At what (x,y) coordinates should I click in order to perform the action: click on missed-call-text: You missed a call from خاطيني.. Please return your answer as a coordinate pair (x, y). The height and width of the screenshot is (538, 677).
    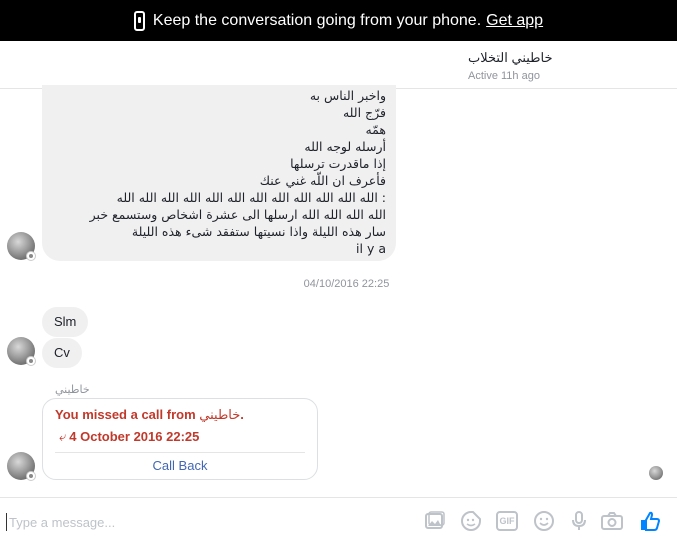
    Looking at the image, I should click on (149, 415).